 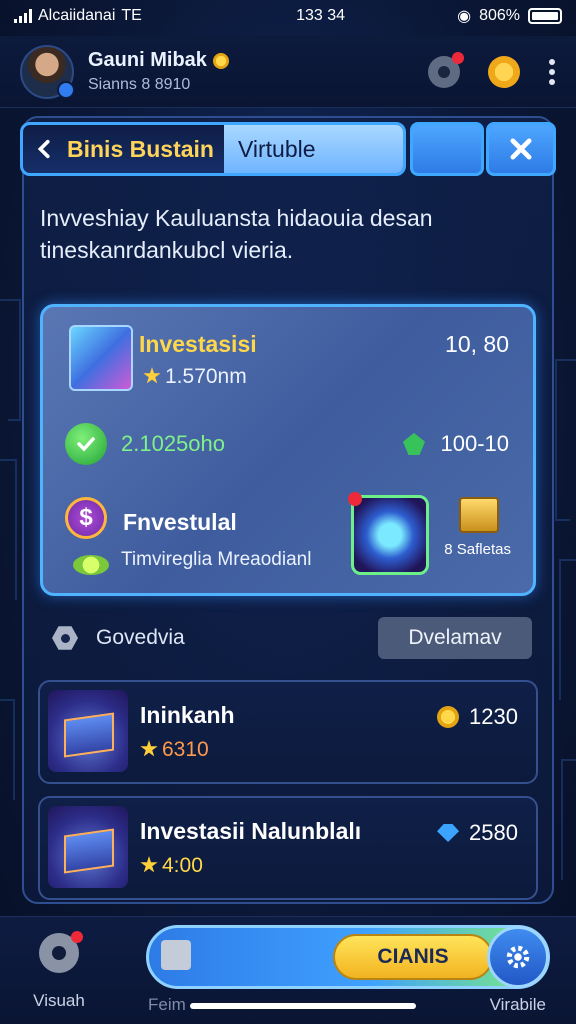 I want to click on gold-coin-icon, so click(x=448, y=717).